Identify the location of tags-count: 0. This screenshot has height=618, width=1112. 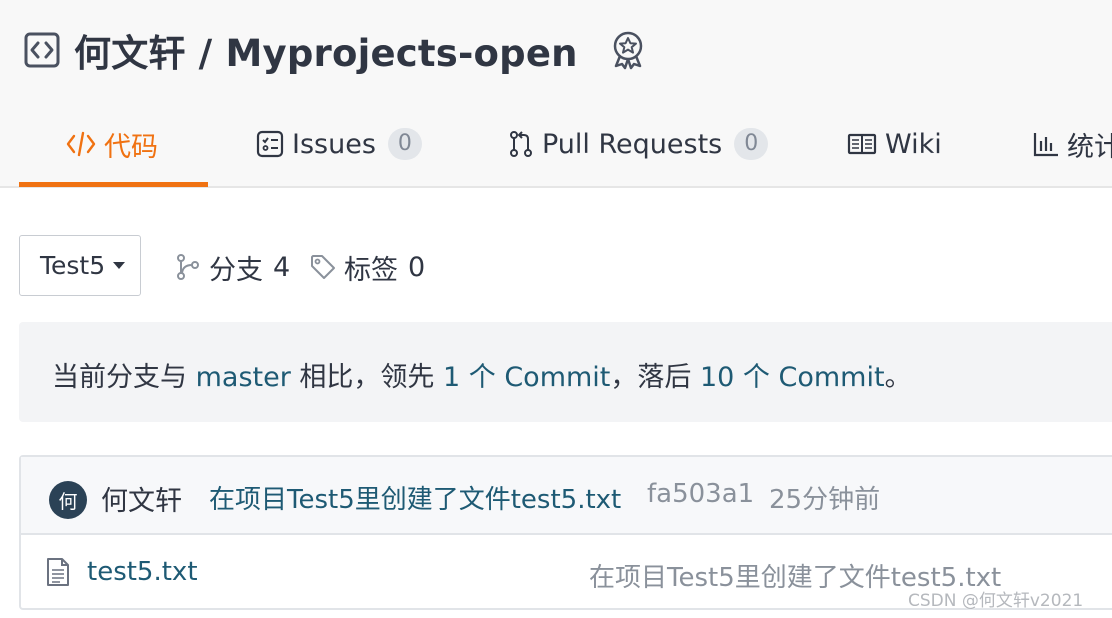
(417, 267).